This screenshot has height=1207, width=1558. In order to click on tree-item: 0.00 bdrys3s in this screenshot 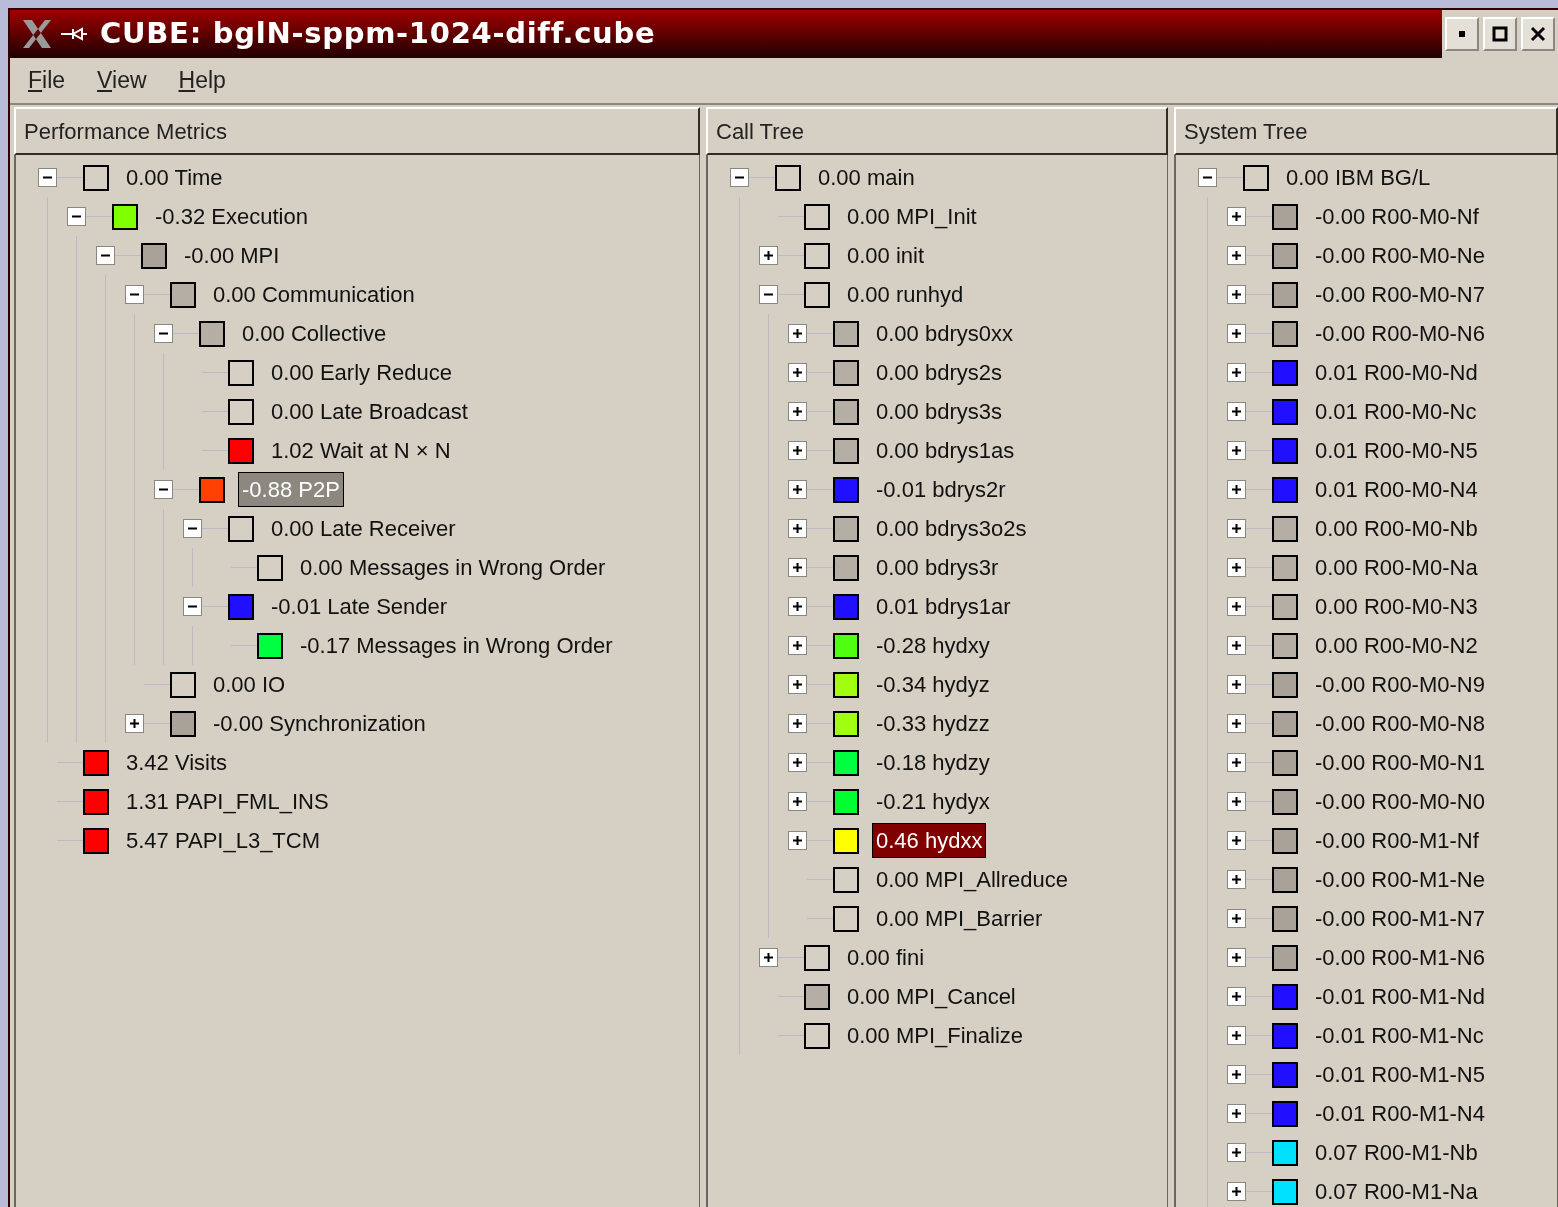, I will do `click(939, 411)`.